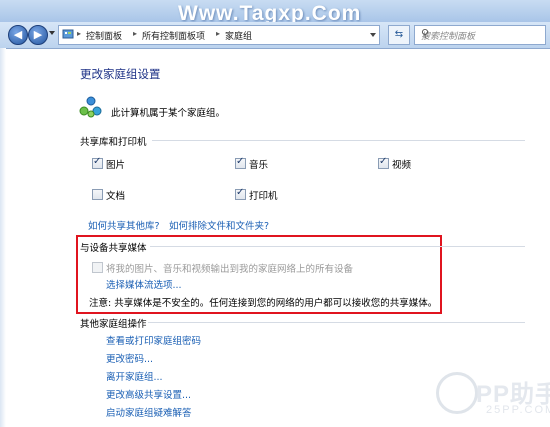 The image size is (550, 427). What do you see at coordinates (240, 162) in the screenshot?
I see `music-checkbox` at bounding box center [240, 162].